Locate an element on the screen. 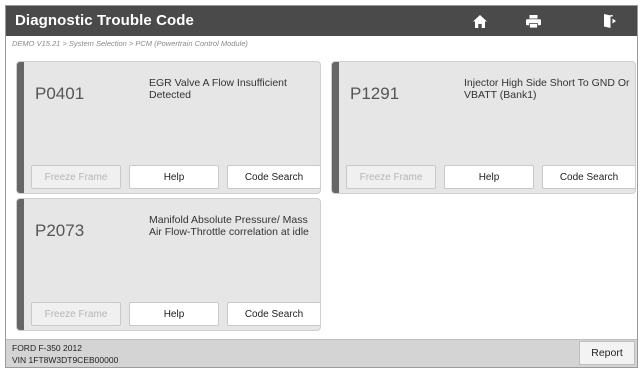 The image size is (643, 370). vehicle-vin: VIN 1FT8W3DT9CEB00000 is located at coordinates (65, 360).